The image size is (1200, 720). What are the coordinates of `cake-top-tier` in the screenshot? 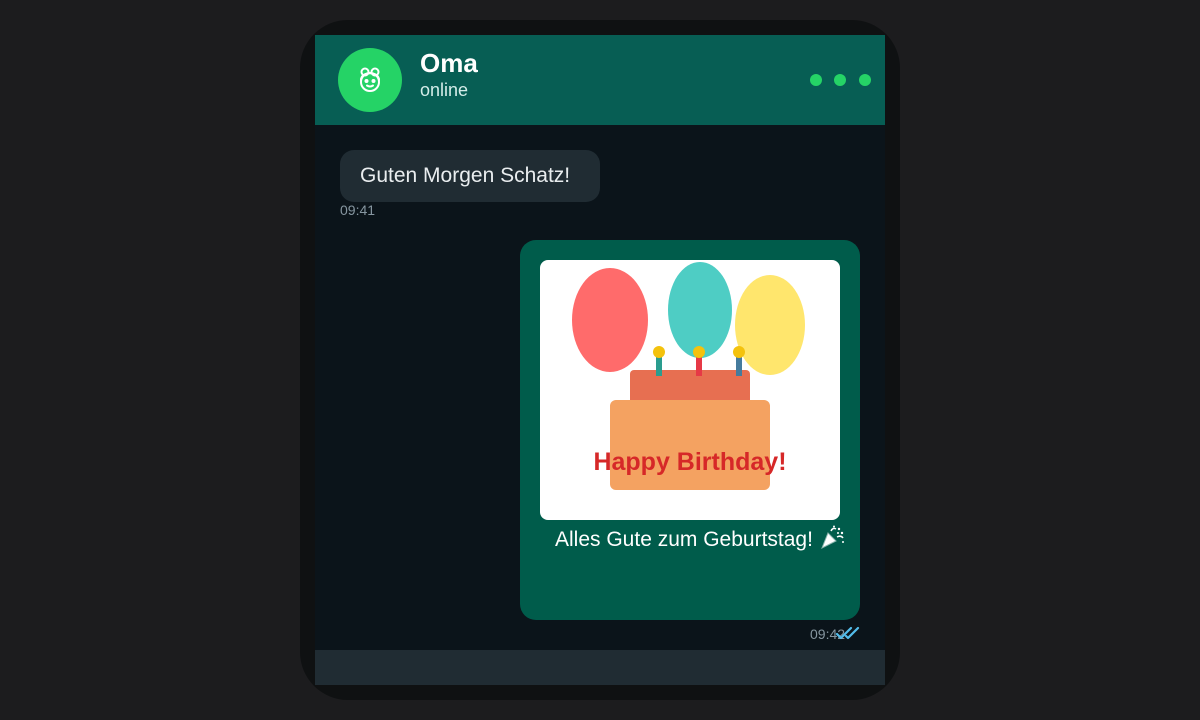 It's located at (690, 387).